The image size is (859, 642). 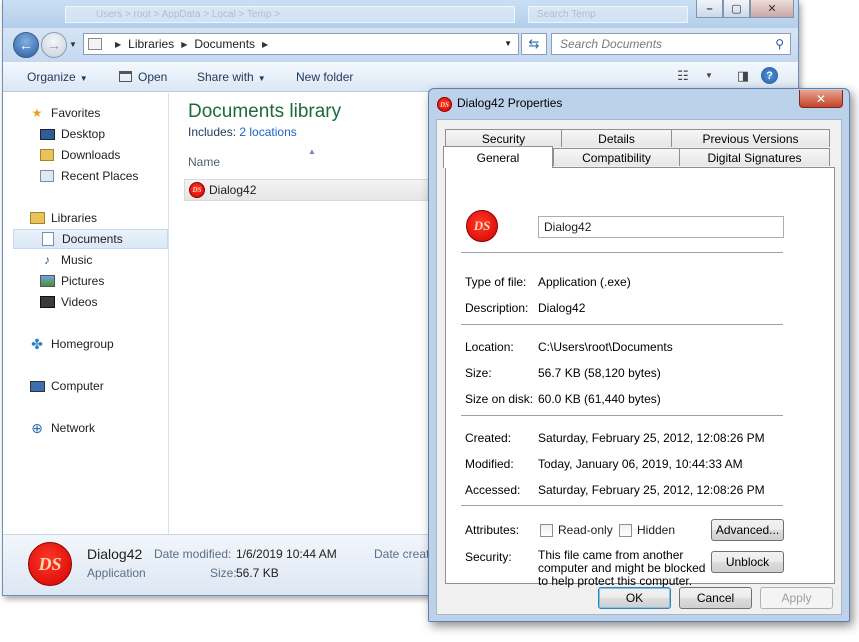 I want to click on minimize-button: –, so click(x=709, y=9).